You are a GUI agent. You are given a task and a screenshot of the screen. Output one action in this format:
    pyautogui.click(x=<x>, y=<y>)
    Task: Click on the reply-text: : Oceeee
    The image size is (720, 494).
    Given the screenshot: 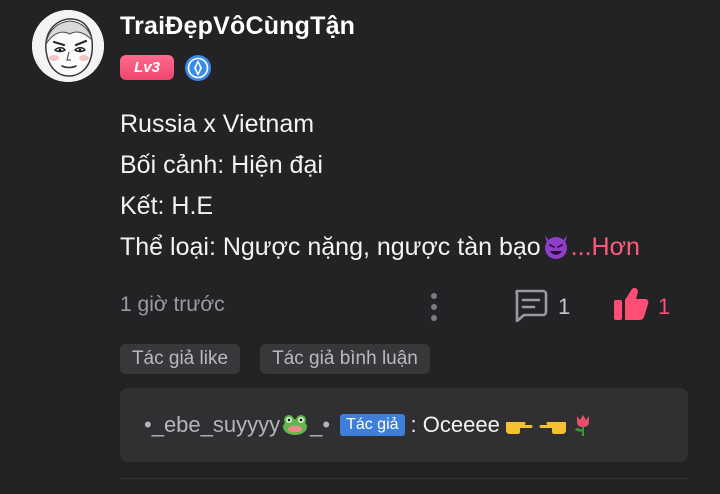 What is the action you would take?
    pyautogui.click(x=502, y=425)
    